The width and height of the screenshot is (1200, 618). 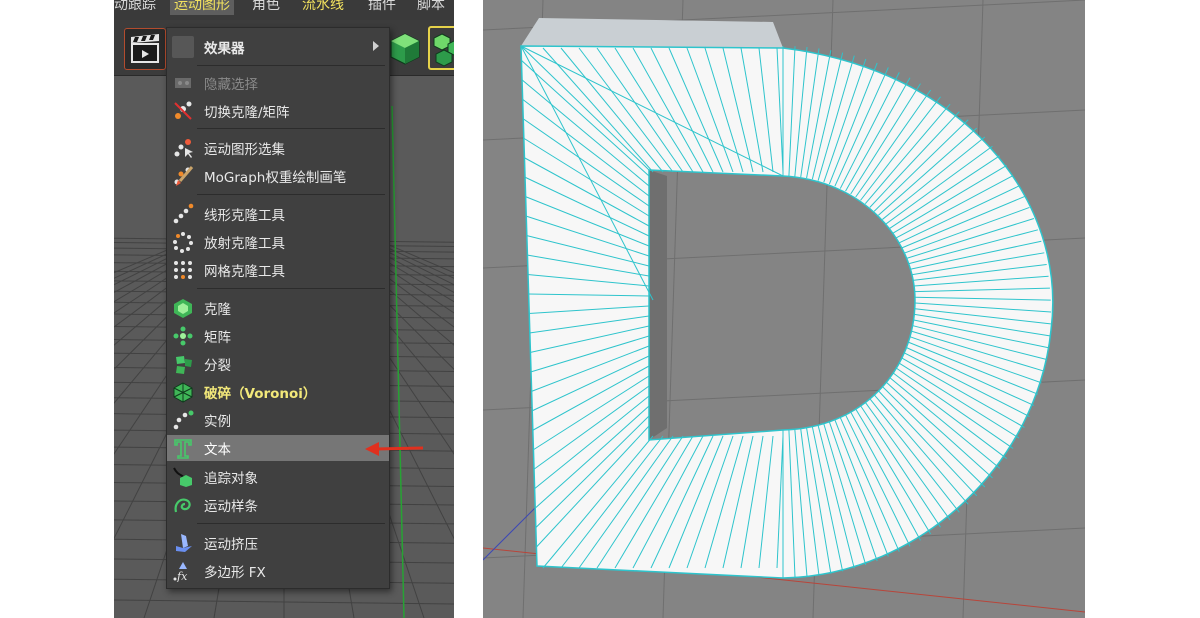 What do you see at coordinates (217, 450) in the screenshot?
I see `menu-item-label: 文本` at bounding box center [217, 450].